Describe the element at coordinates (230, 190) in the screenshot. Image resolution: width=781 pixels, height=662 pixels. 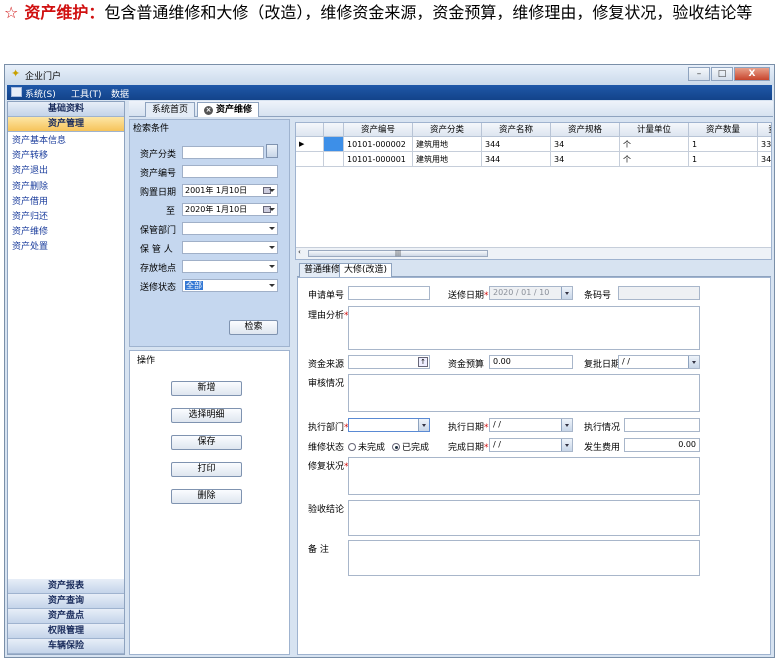
I see `date-from-input: 2001年 1月10日` at that location.